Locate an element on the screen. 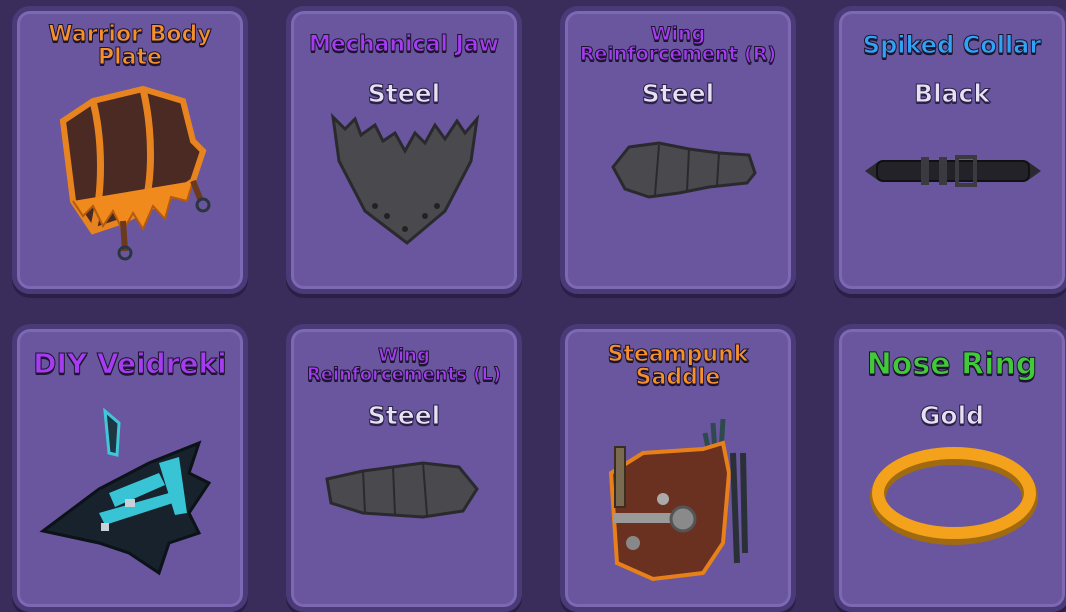 This screenshot has width=1066, height=612. item-variant: Black is located at coordinates (952, 94).